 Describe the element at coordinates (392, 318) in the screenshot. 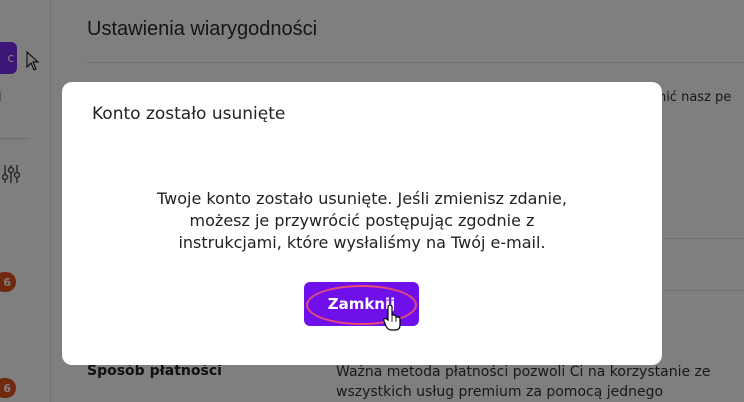

I see `hand-cursor-icon` at that location.